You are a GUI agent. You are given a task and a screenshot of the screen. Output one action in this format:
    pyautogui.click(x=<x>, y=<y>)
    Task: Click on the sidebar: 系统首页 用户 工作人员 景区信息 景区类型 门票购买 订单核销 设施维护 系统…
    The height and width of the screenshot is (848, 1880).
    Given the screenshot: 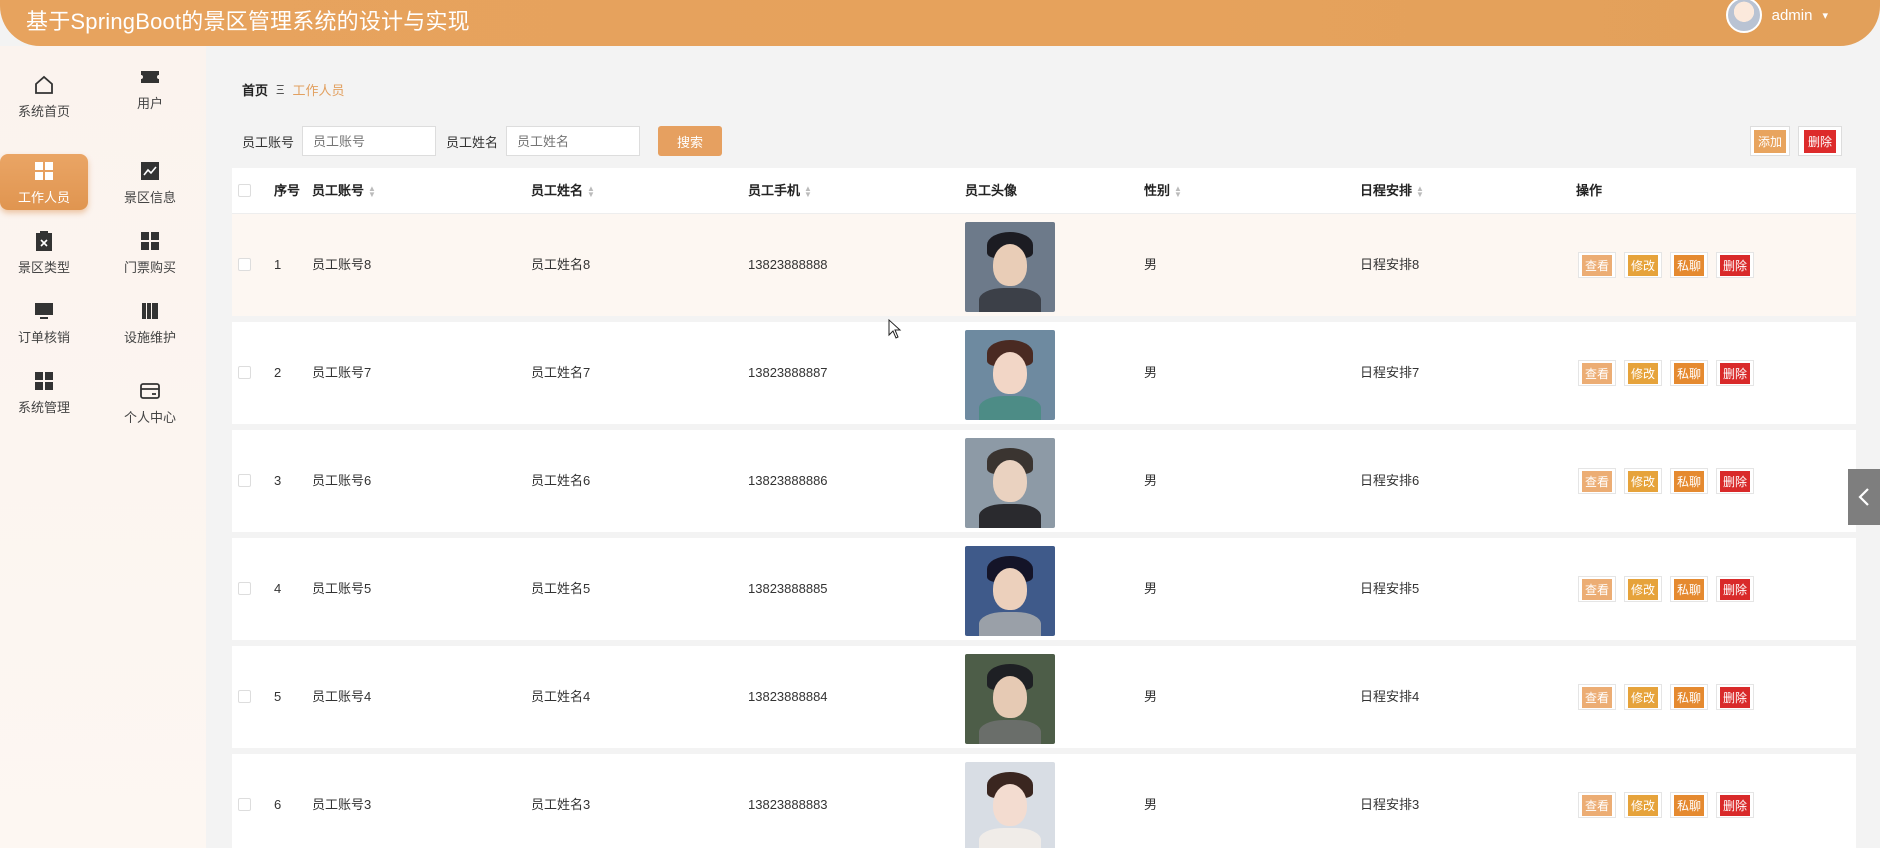 What is the action you would take?
    pyautogui.click(x=103, y=447)
    